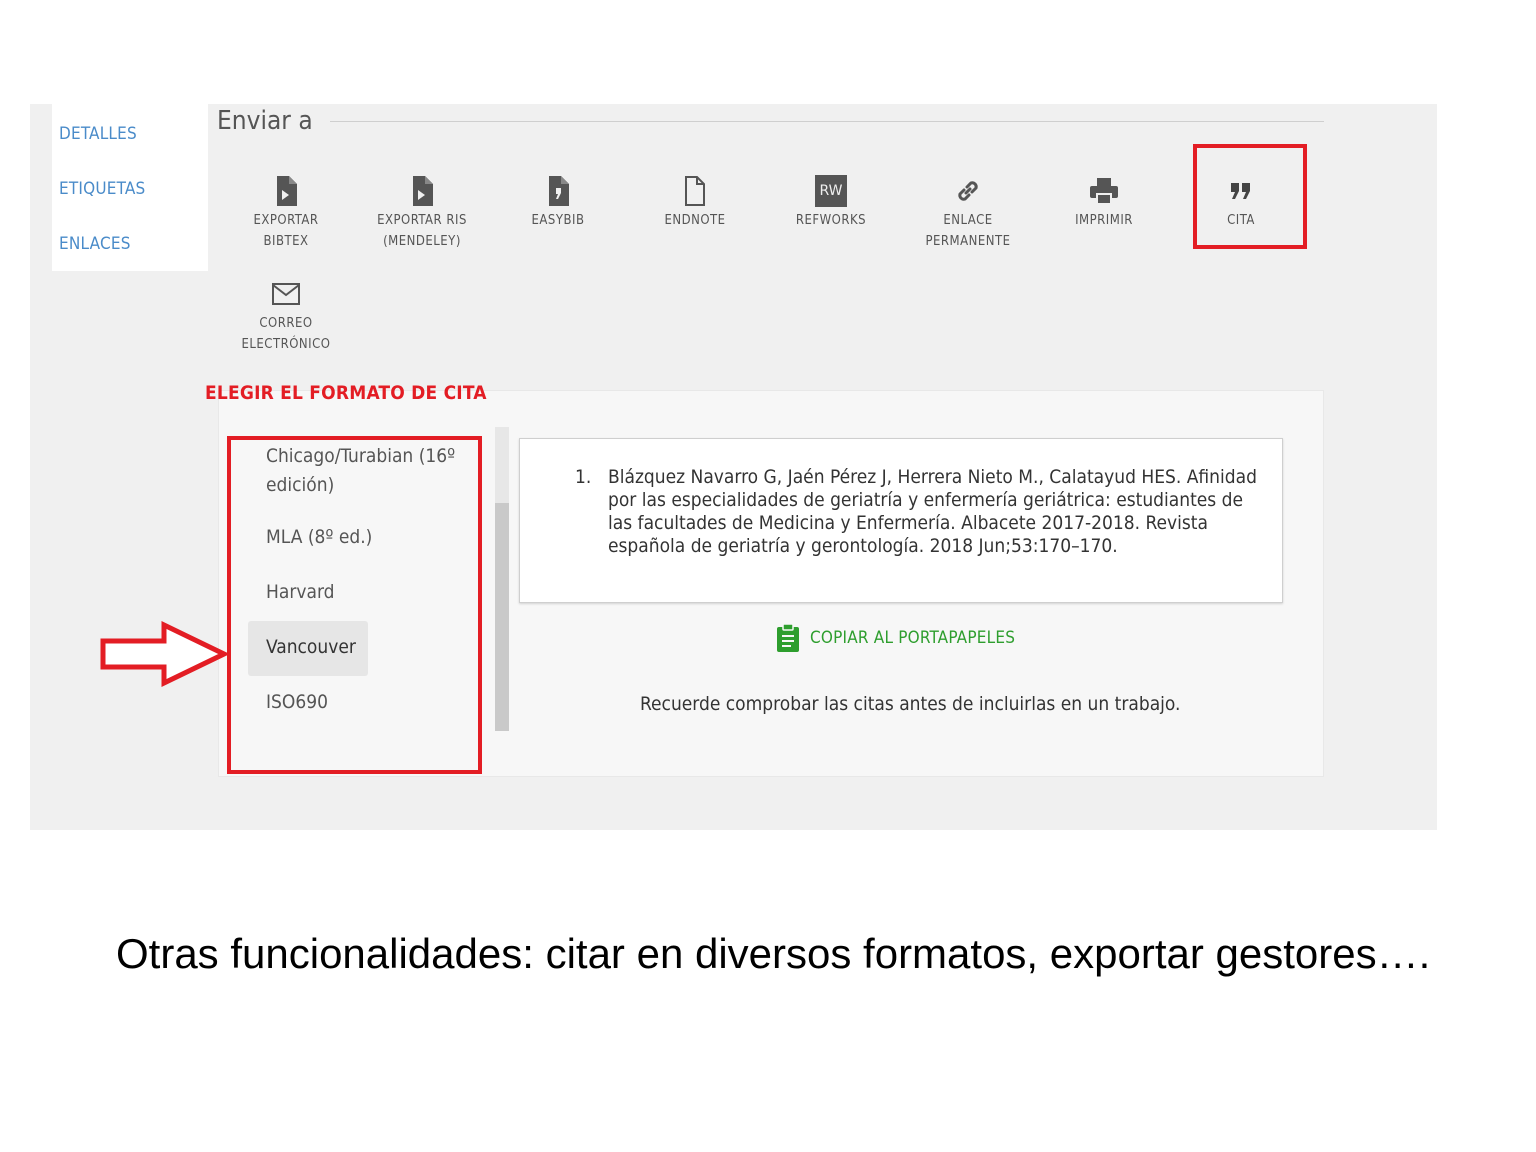 This screenshot has width=1536, height=1152. Describe the element at coordinates (502, 617) in the screenshot. I see `scrollbar-thumb` at that location.